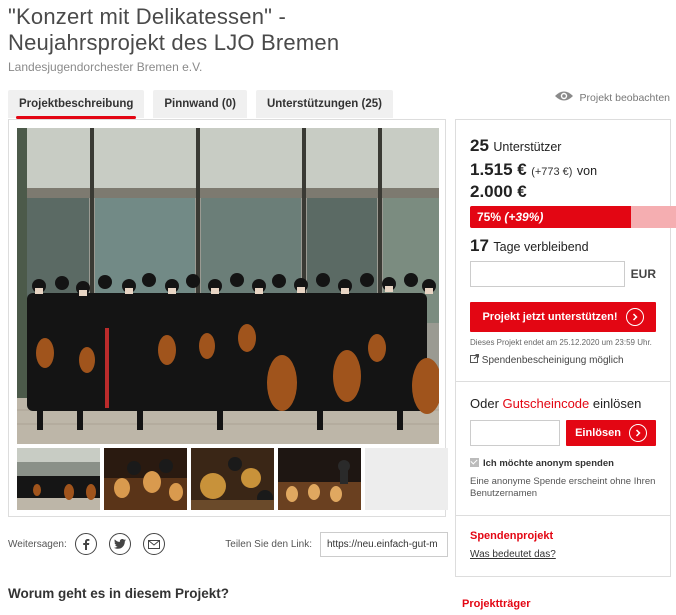  I want to click on supporters-count: 25, so click(479, 145).